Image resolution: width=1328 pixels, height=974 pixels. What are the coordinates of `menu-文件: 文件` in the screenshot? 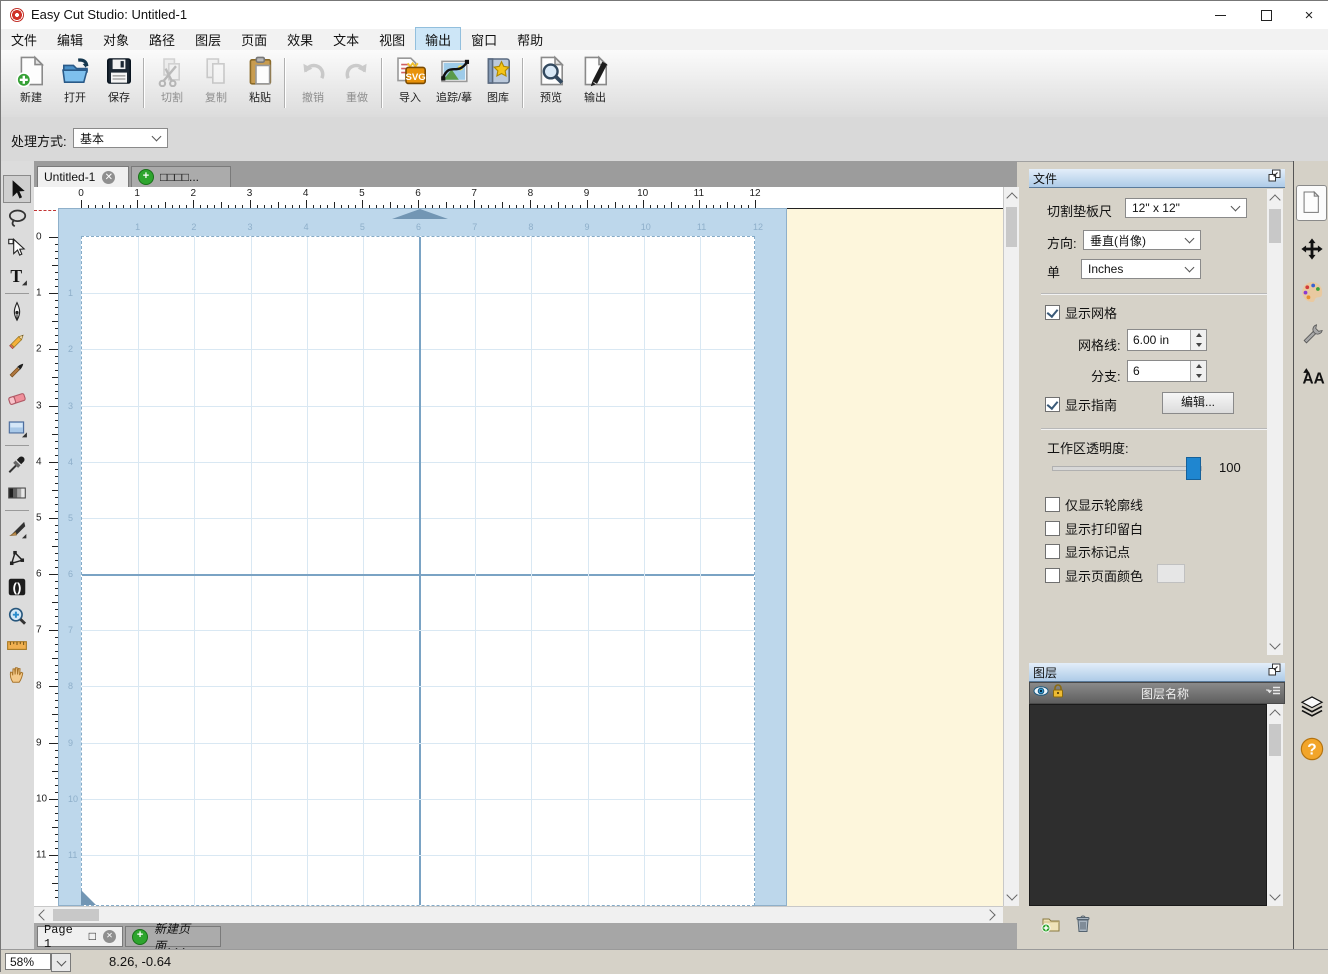 It's located at (24, 39).